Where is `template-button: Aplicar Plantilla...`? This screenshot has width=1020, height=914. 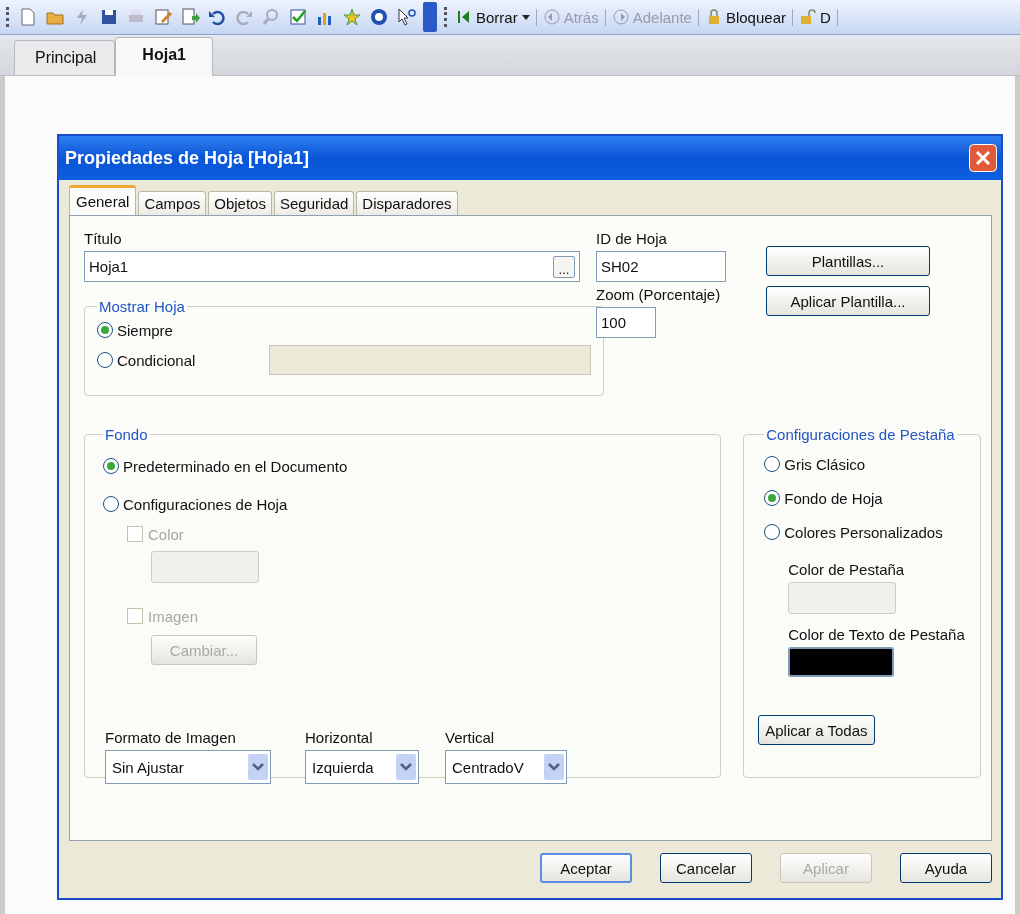
template-button: Aplicar Plantilla... is located at coordinates (848, 301).